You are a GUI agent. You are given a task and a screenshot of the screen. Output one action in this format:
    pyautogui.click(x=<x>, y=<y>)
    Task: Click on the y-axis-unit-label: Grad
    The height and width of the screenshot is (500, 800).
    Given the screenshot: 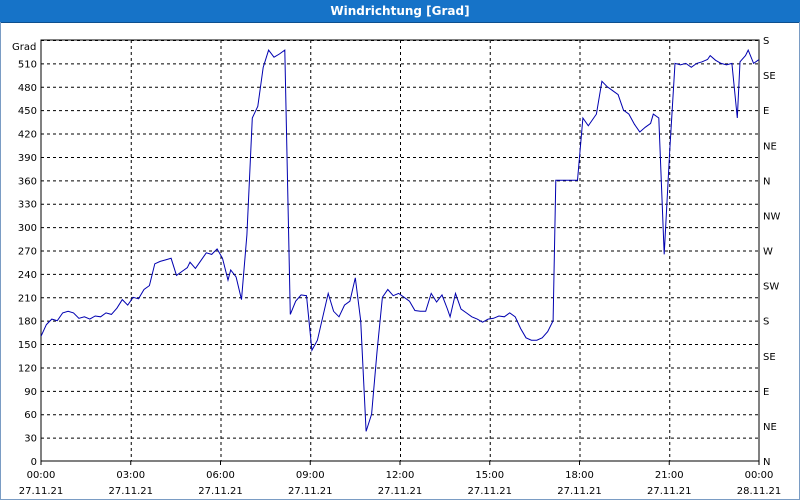 What is the action you would take?
    pyautogui.click(x=24, y=47)
    